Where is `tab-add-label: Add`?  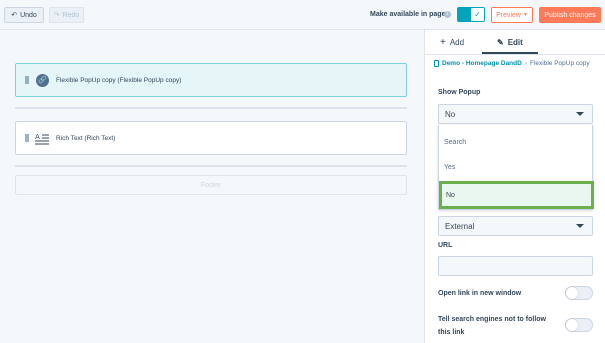
tab-add-label: Add is located at coordinates (457, 42).